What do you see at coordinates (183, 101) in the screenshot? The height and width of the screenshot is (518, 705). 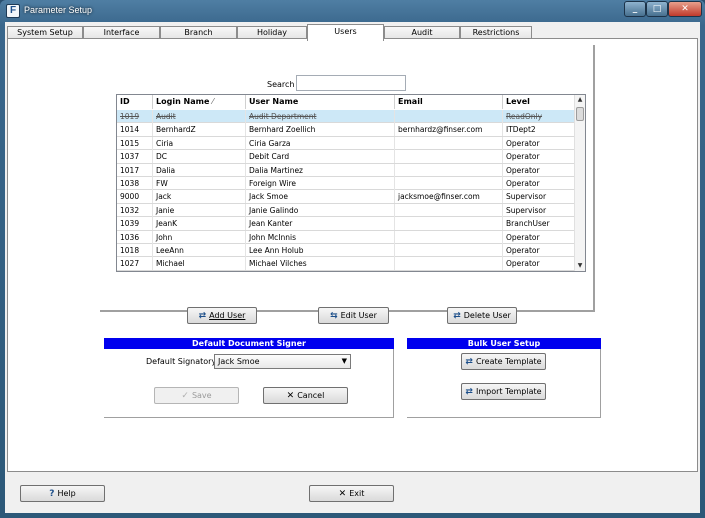 I see `column-header-login-name-label: Login Name` at bounding box center [183, 101].